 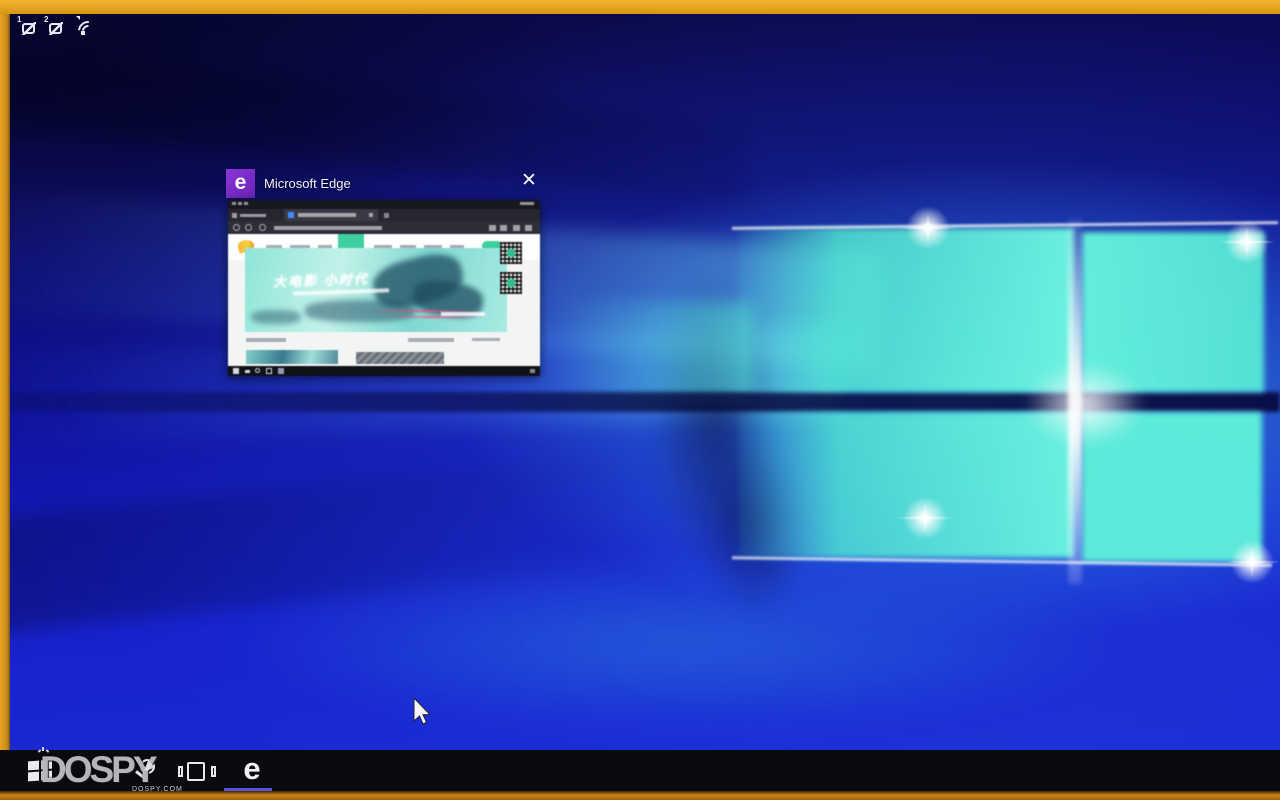 I want to click on mouse-cursor, so click(x=424, y=715).